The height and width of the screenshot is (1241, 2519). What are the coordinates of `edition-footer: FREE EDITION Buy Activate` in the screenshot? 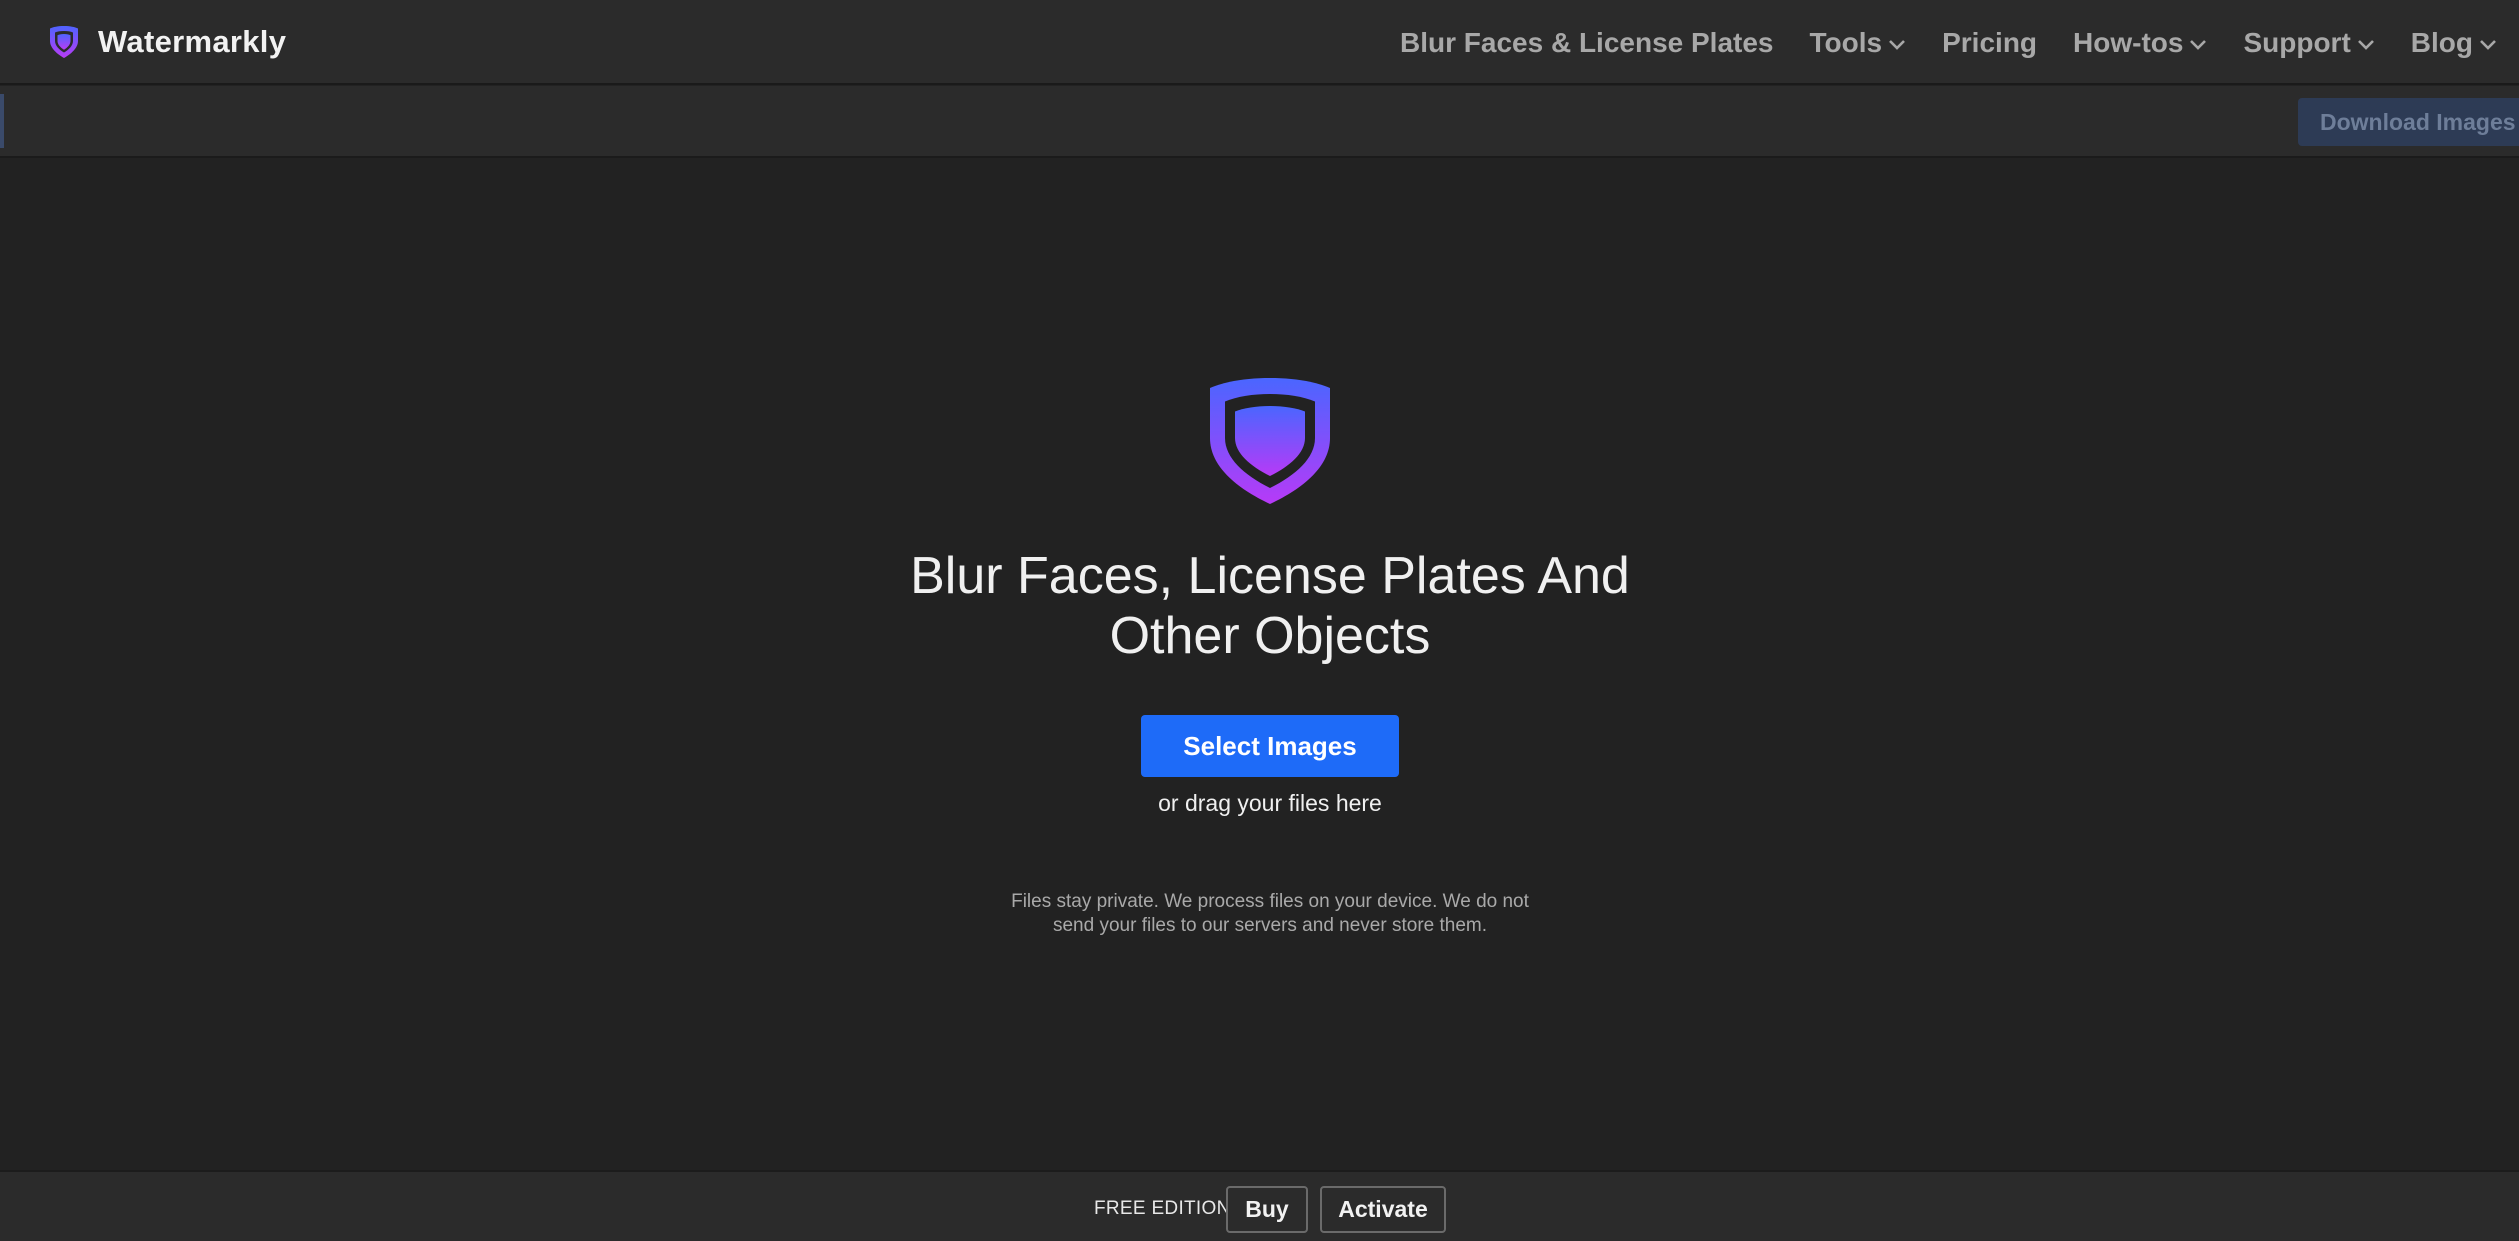 It's located at (1259, 1205).